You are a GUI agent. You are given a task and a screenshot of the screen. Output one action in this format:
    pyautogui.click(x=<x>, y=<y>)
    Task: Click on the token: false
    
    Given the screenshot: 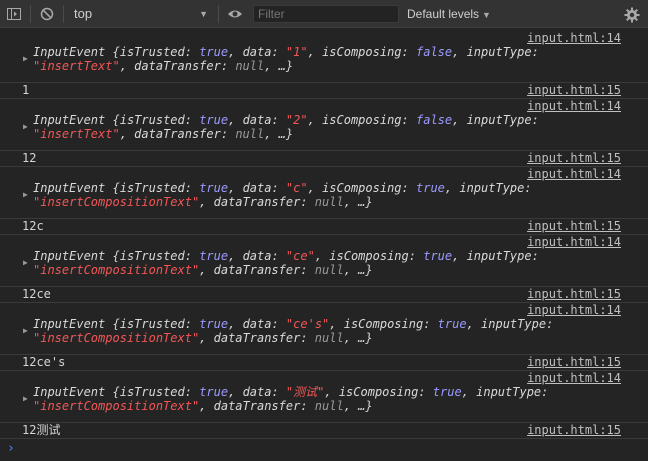 What is the action you would take?
    pyautogui.click(x=434, y=120)
    